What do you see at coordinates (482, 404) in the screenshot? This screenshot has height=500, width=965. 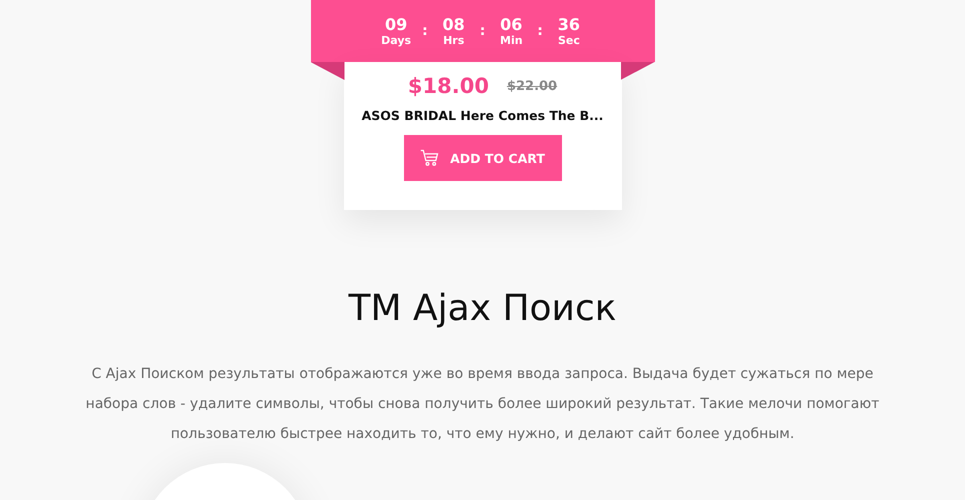 I see `section-description: С Ajax Поиском результаты отображаются уже во время ввода запроса. Выдача будет сужаться по мере набора слов - удалите символы, чтобы снова получить более широкий результат. Такие мелочи помогают пользователю быстрее находить то, что ему нужно, и делают сайт более удобным.` at bounding box center [482, 404].